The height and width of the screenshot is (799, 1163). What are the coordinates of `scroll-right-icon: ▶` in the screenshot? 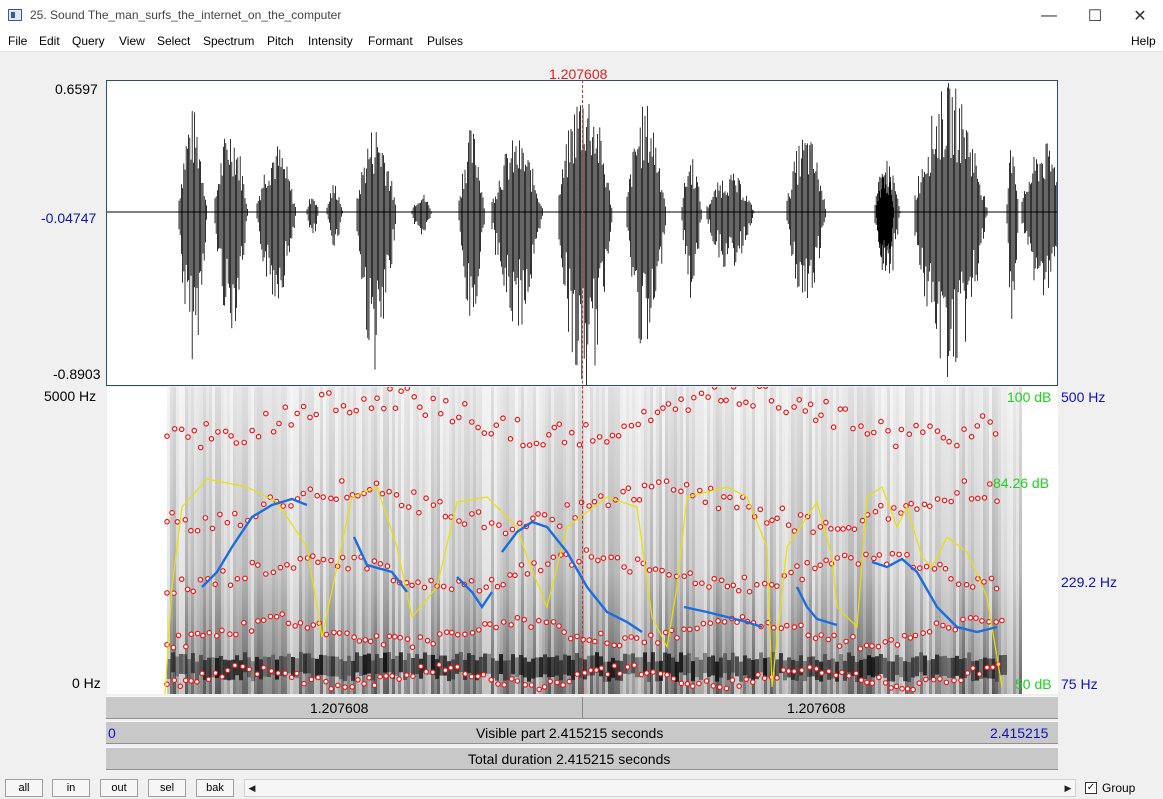 It's located at (1068, 788).